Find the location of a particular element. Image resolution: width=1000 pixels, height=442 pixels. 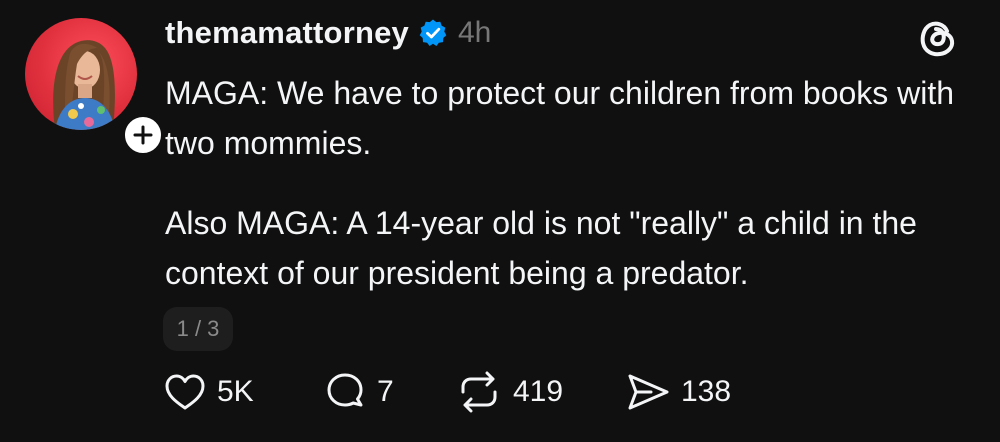

like-count: 5K is located at coordinates (235, 391).